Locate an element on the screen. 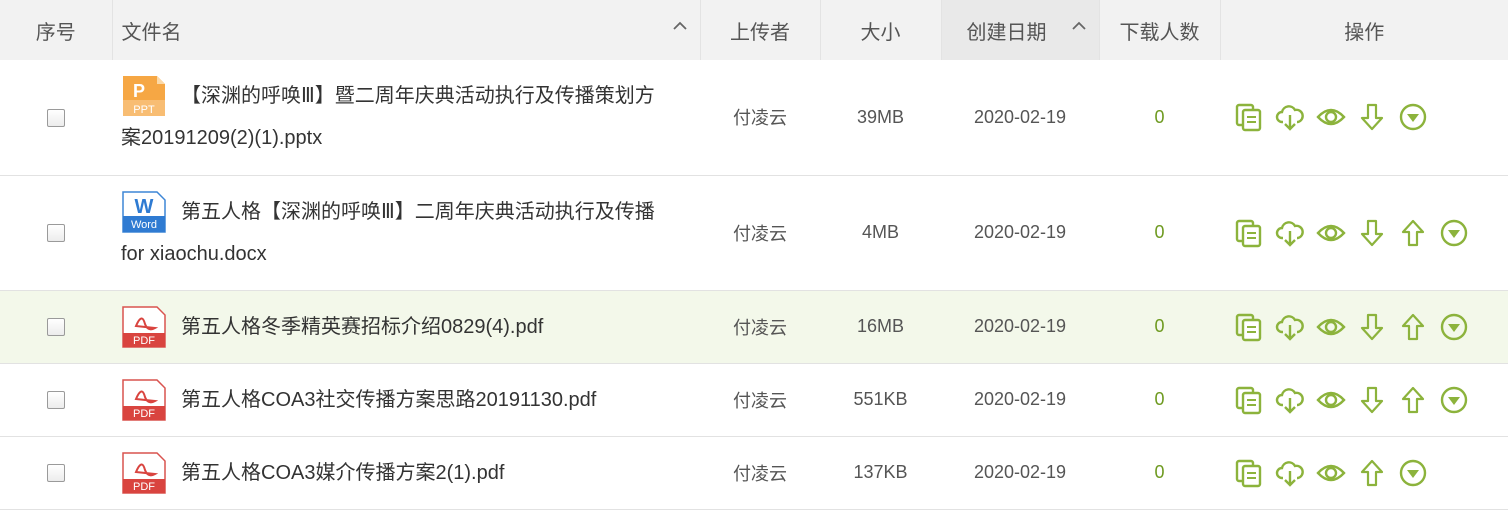 The image size is (1508, 512). file-name: 第五人格COA3社交传播方案思路20191130.pdf is located at coordinates (388, 400).